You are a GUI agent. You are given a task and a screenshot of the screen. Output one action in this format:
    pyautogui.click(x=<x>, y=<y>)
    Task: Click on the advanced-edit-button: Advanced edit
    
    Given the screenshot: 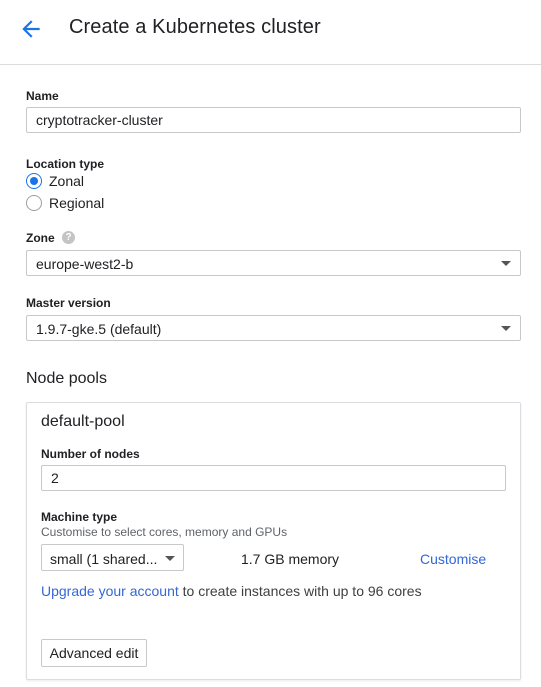 What is the action you would take?
    pyautogui.click(x=94, y=653)
    